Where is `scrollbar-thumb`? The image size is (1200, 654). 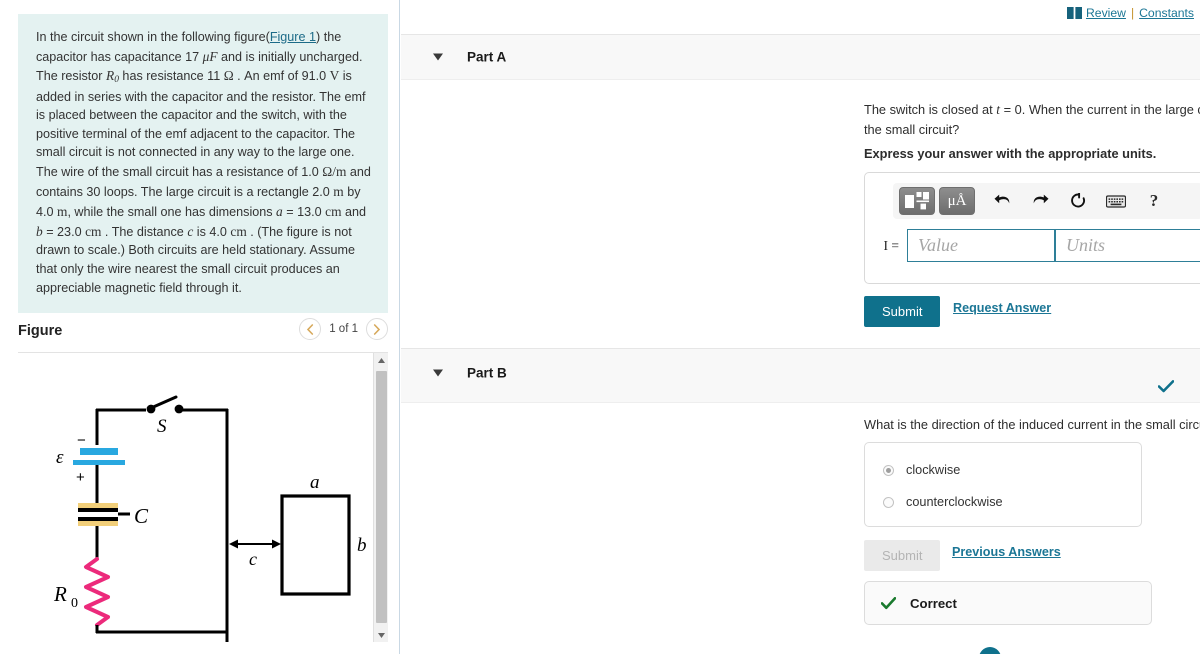
scrollbar-thumb is located at coordinates (381, 497).